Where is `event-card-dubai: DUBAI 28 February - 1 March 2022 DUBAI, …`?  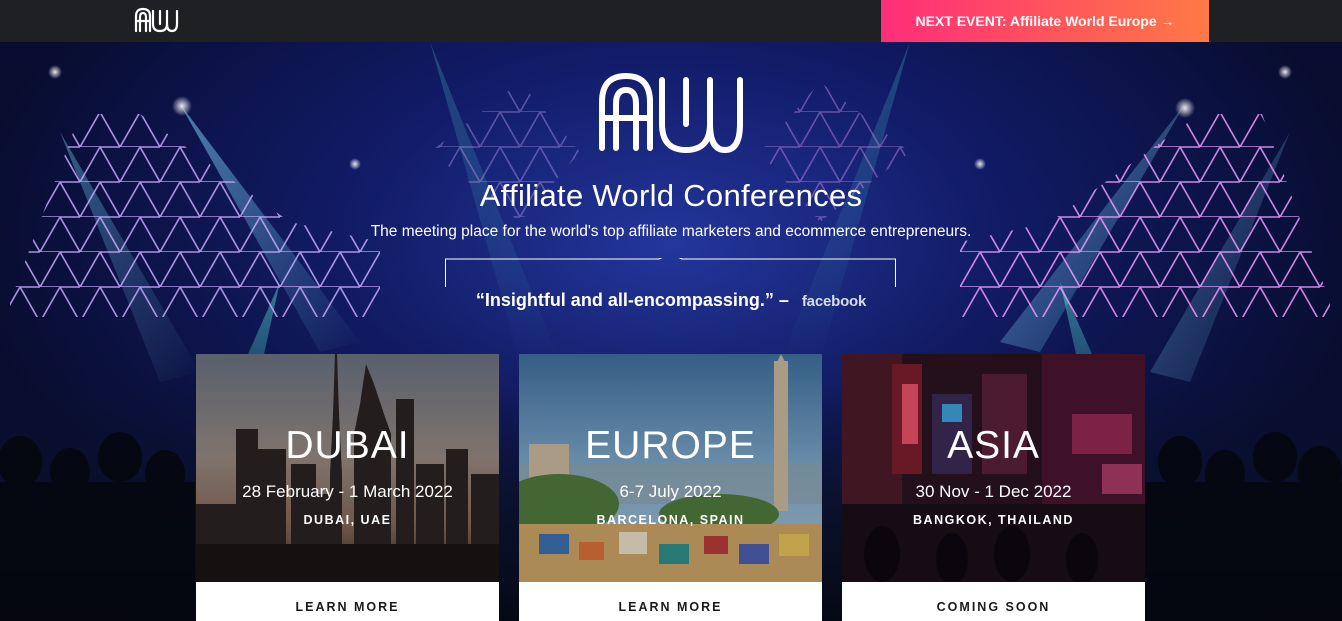
event-card-dubai: DUBAI 28 February - 1 March 2022 DUBAI, … is located at coordinates (347, 487).